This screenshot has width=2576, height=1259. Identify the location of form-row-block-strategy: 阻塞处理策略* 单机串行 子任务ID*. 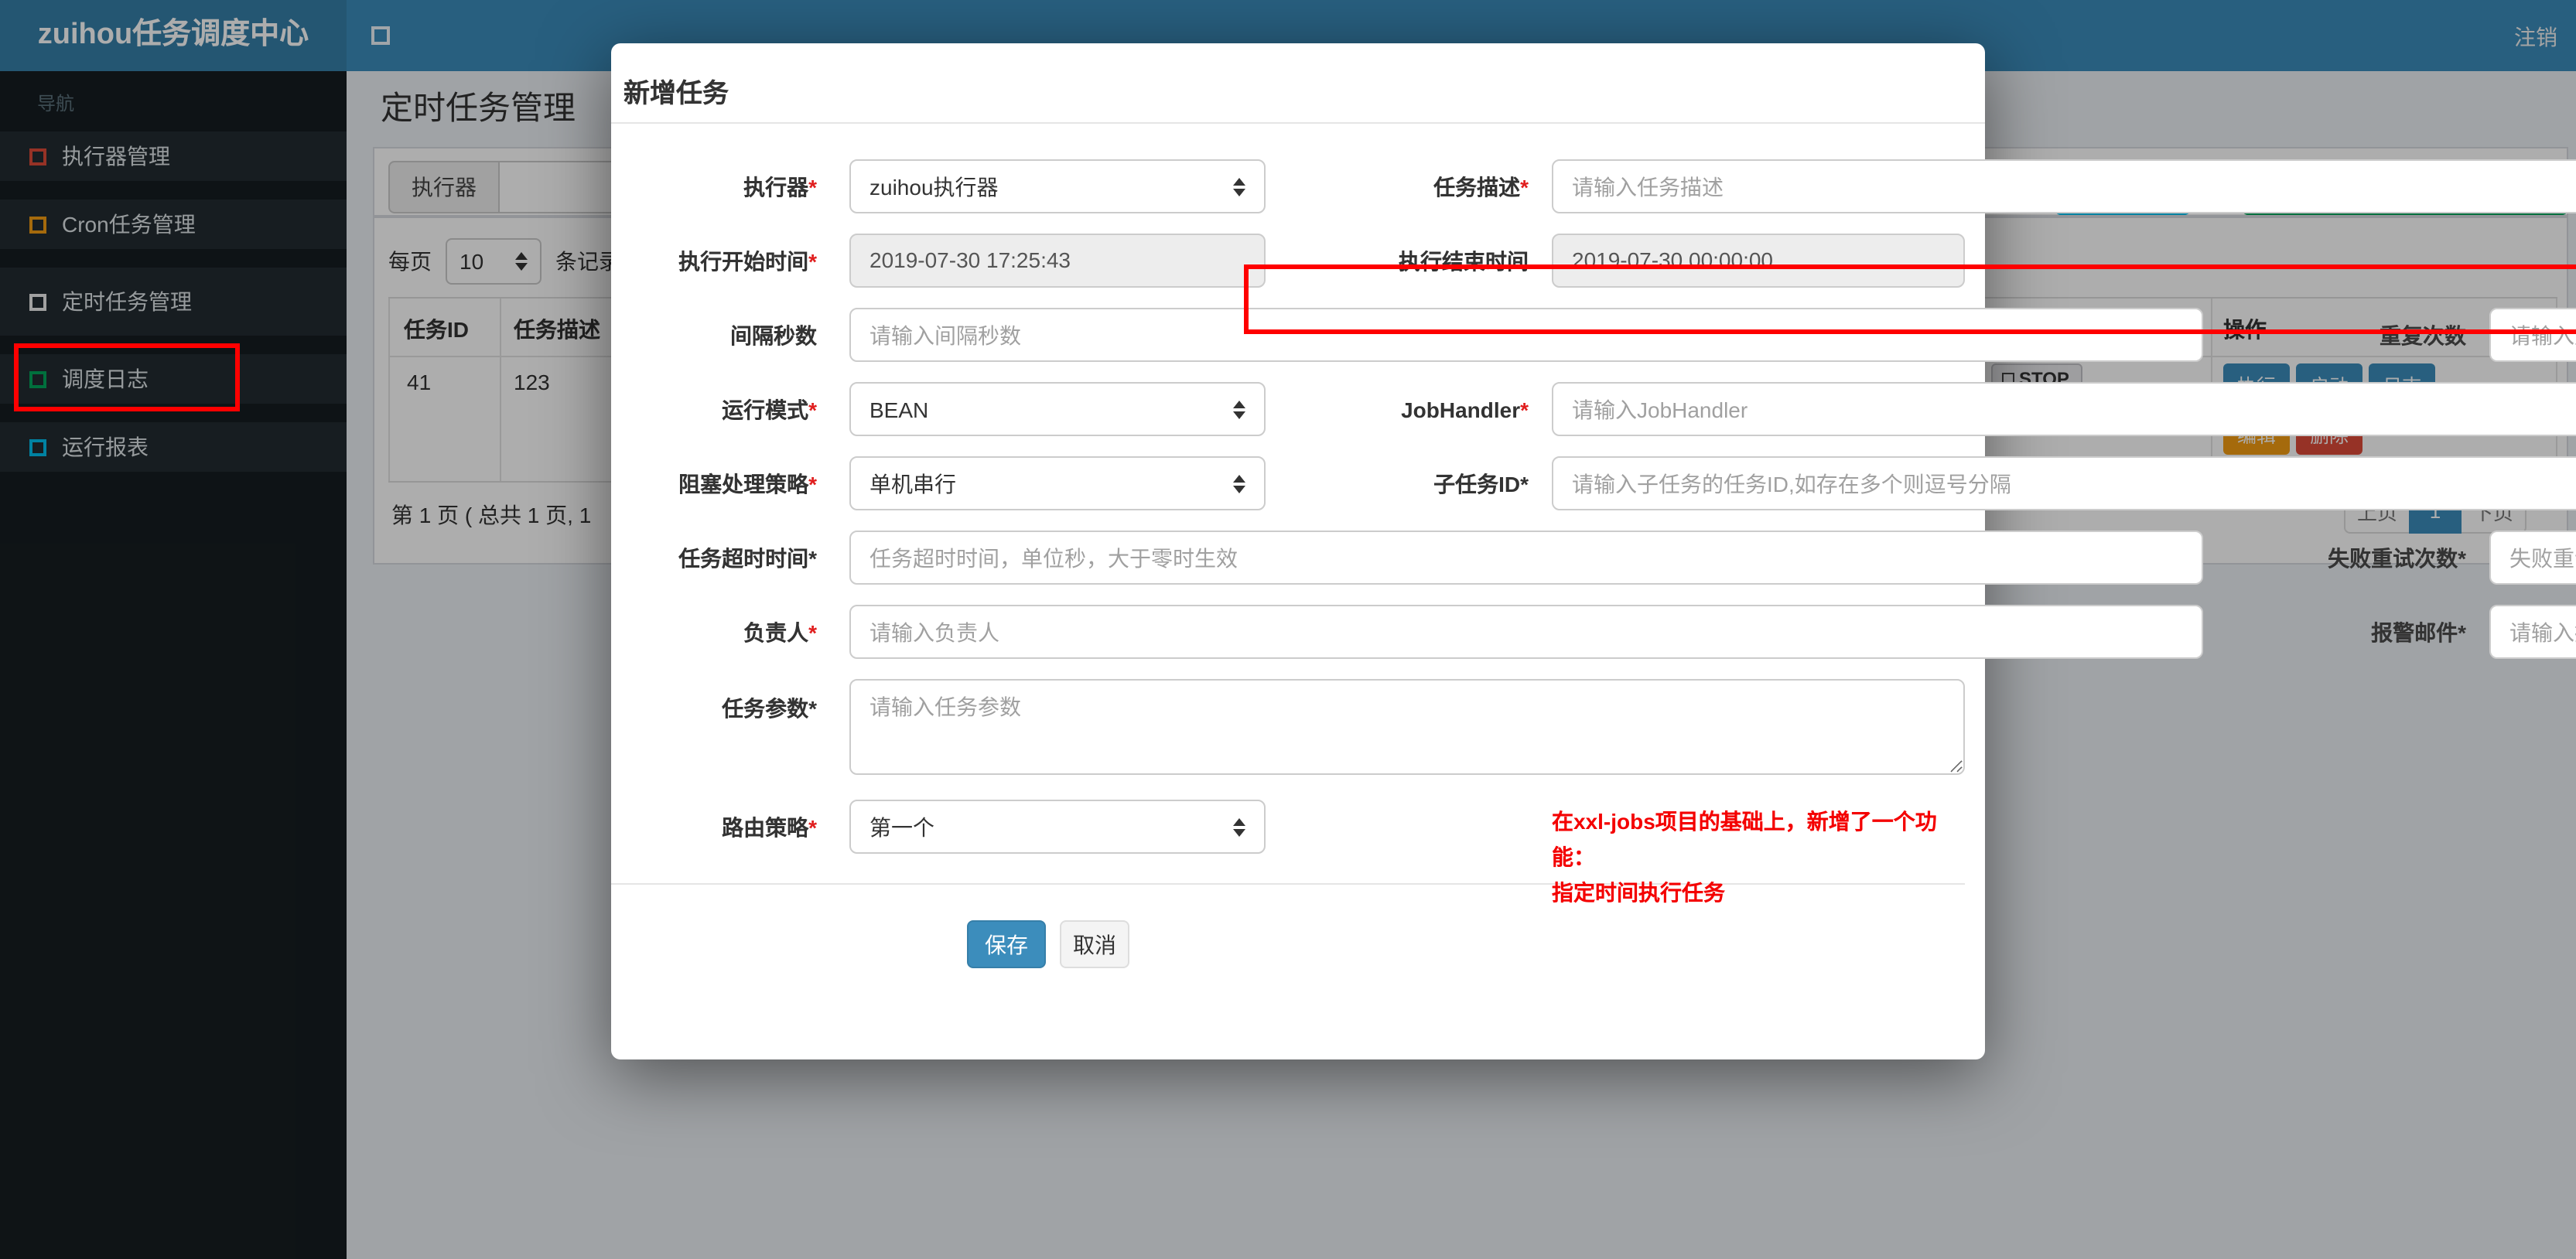
(1594, 483).